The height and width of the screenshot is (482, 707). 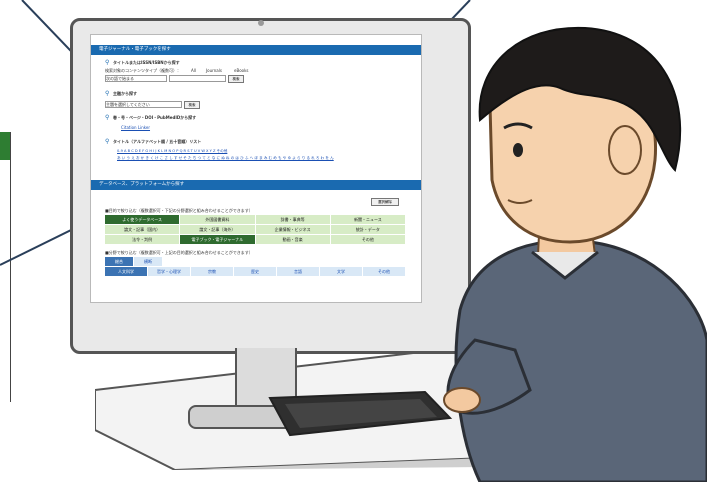 What do you see at coordinates (367, 239) in the screenshot?
I see `purpose-cell: その他` at bounding box center [367, 239].